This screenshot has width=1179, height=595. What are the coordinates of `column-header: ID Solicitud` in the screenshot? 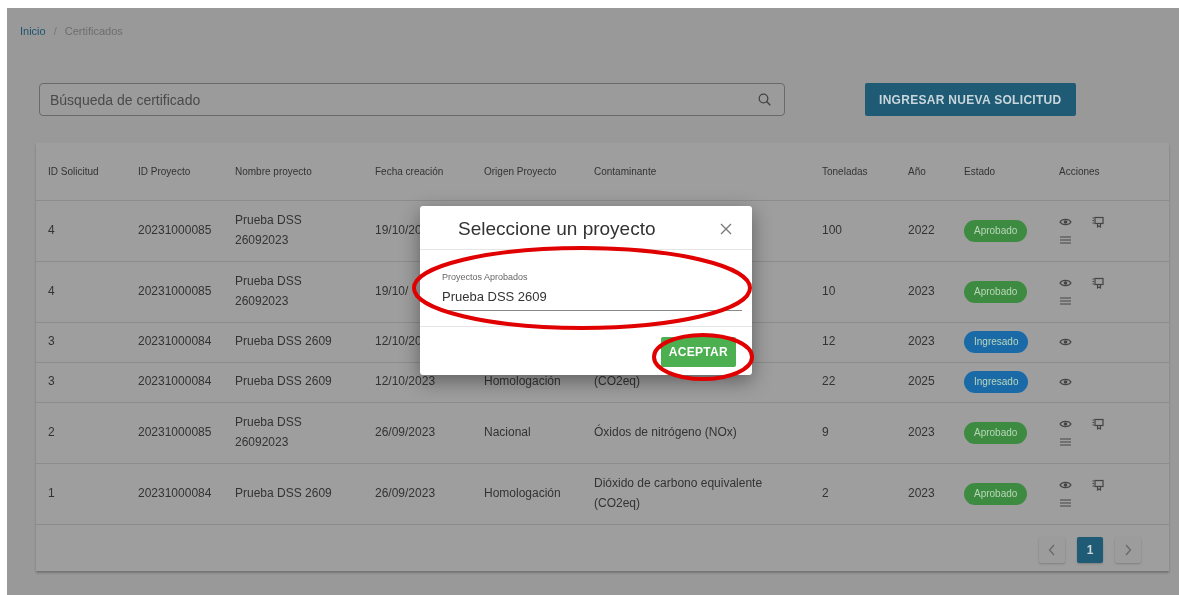 It's located at (73, 171).